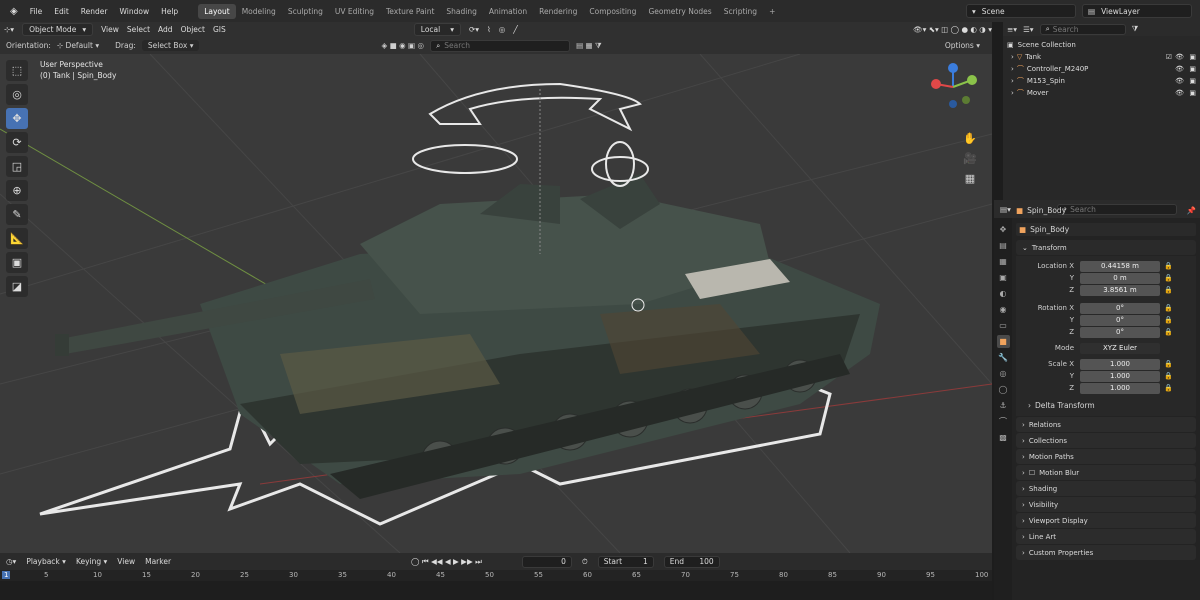 This screenshot has width=1200, height=600. What do you see at coordinates (46, 561) in the screenshot?
I see `playback-menu: Playback ▾` at bounding box center [46, 561].